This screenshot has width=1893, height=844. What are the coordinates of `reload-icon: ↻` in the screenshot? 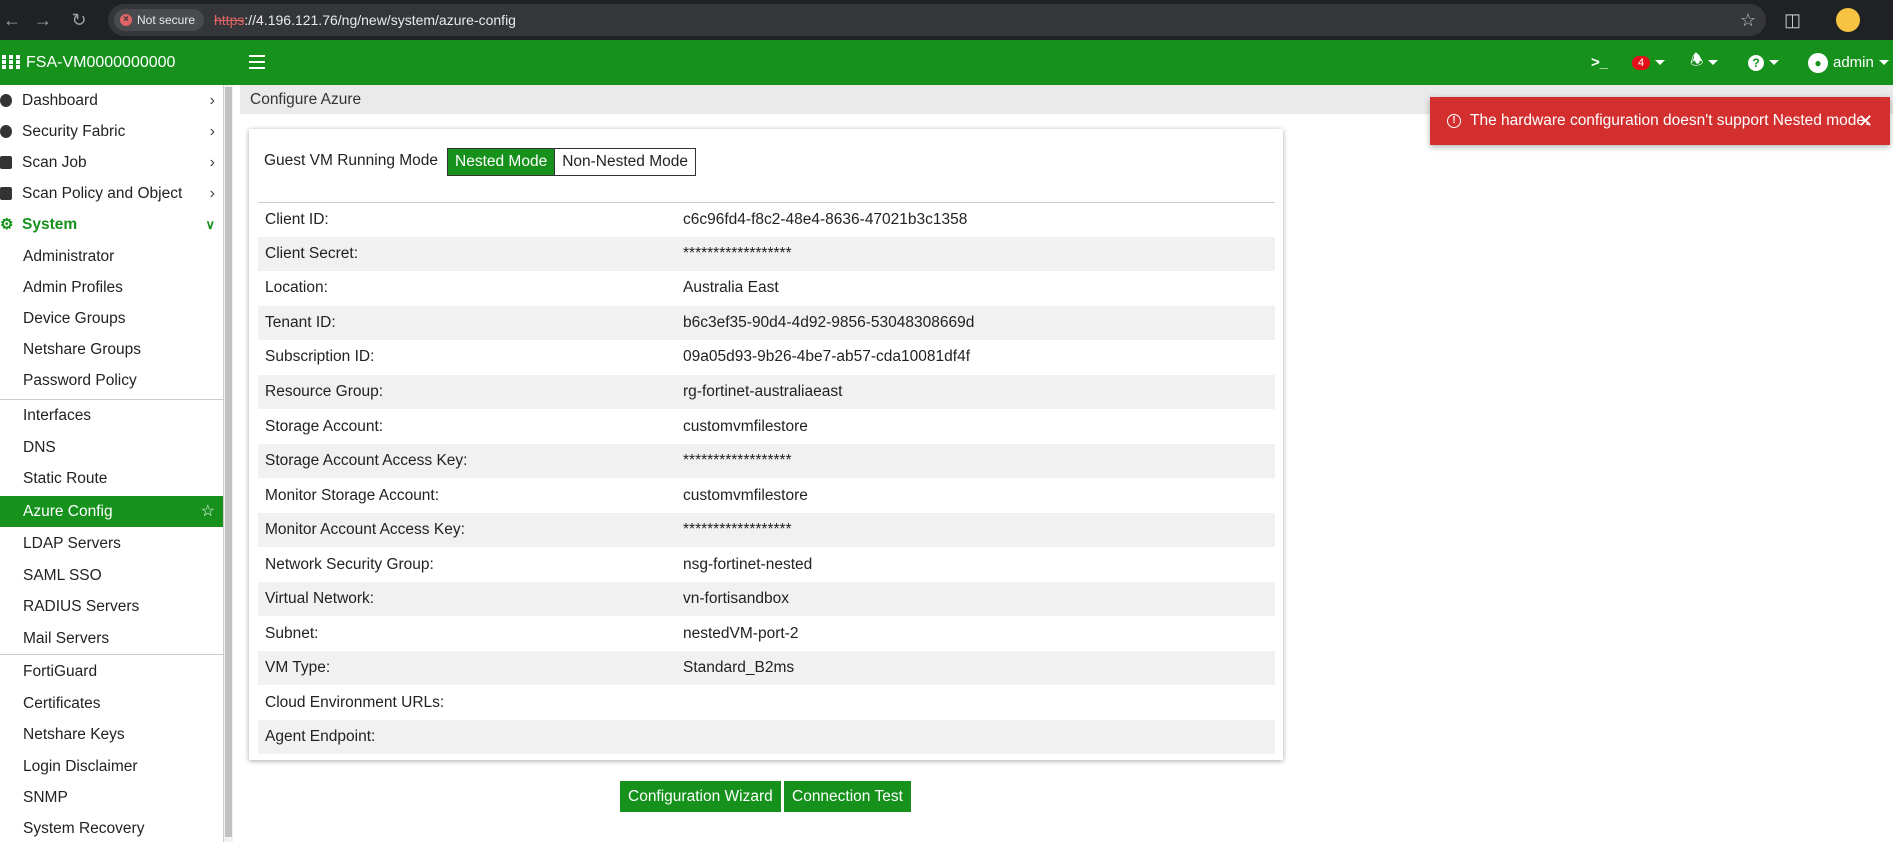 It's located at (79, 20).